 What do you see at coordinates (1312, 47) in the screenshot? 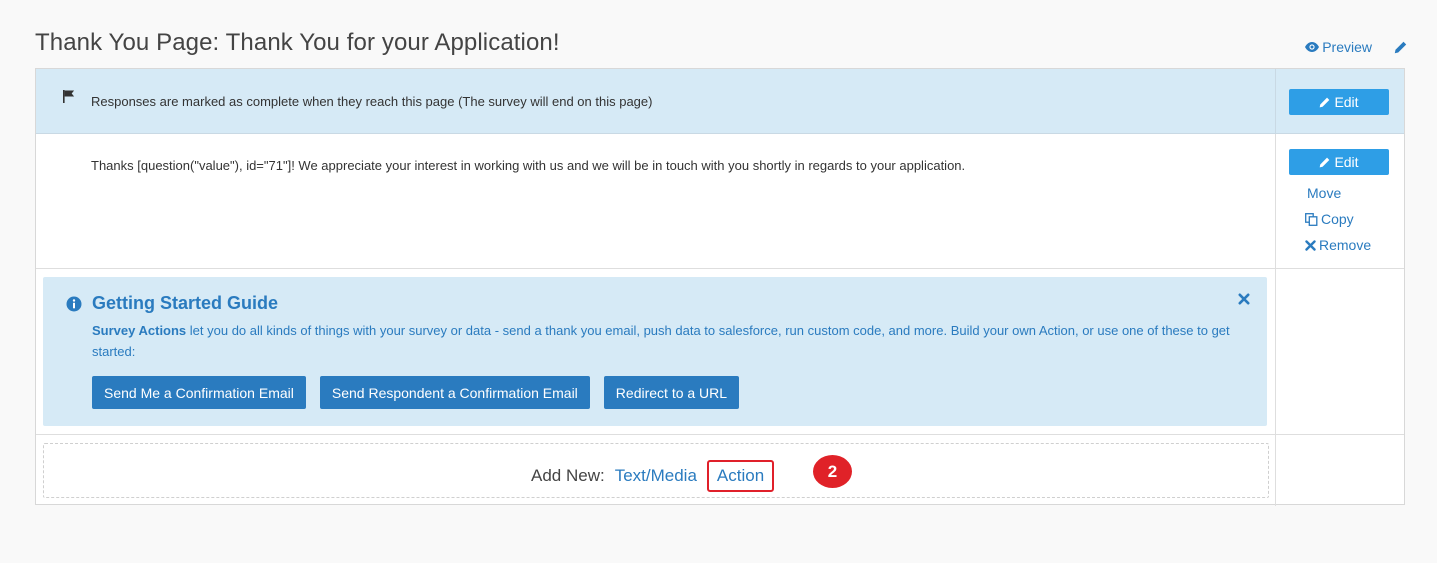
I see `eye-icon` at bounding box center [1312, 47].